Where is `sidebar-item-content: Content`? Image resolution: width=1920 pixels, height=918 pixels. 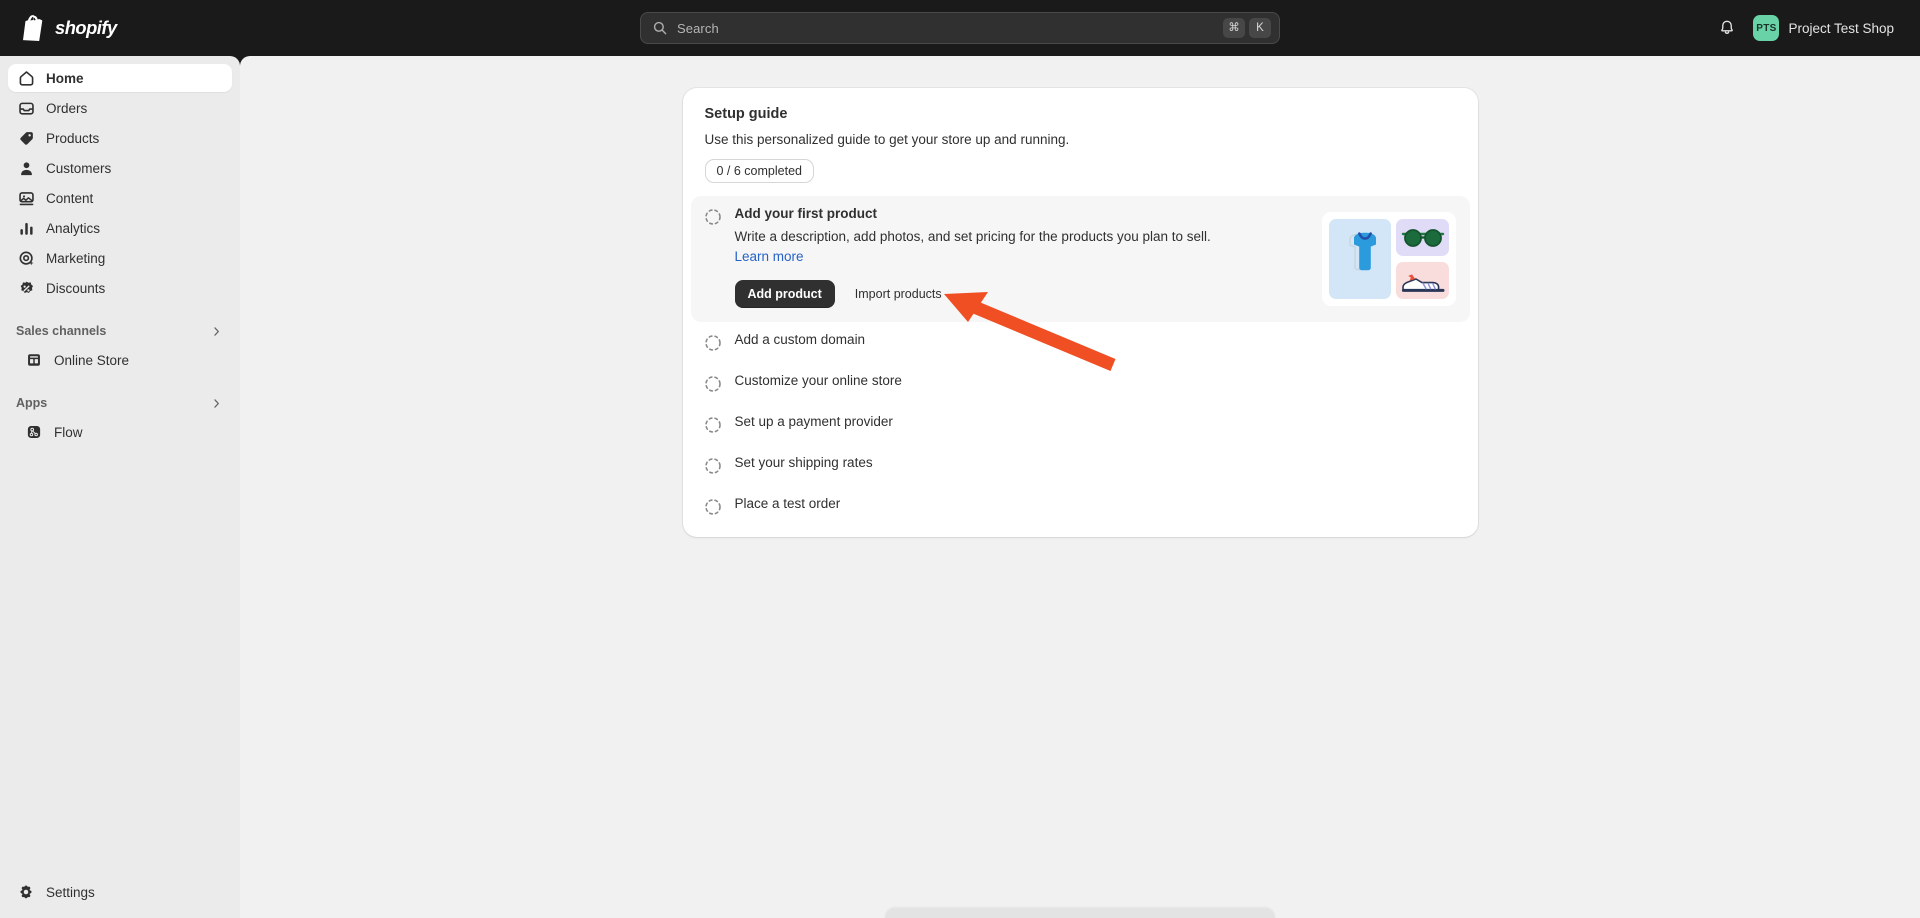 sidebar-item-content: Content is located at coordinates (120, 198).